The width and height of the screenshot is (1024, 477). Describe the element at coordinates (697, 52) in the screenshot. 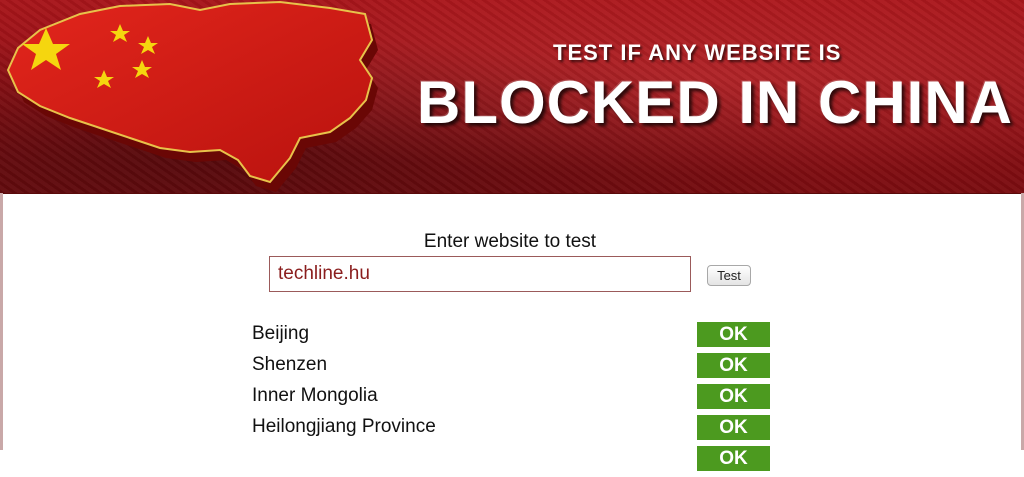

I see `headline-small: TEST IF ANY WEBSITE IS` at that location.